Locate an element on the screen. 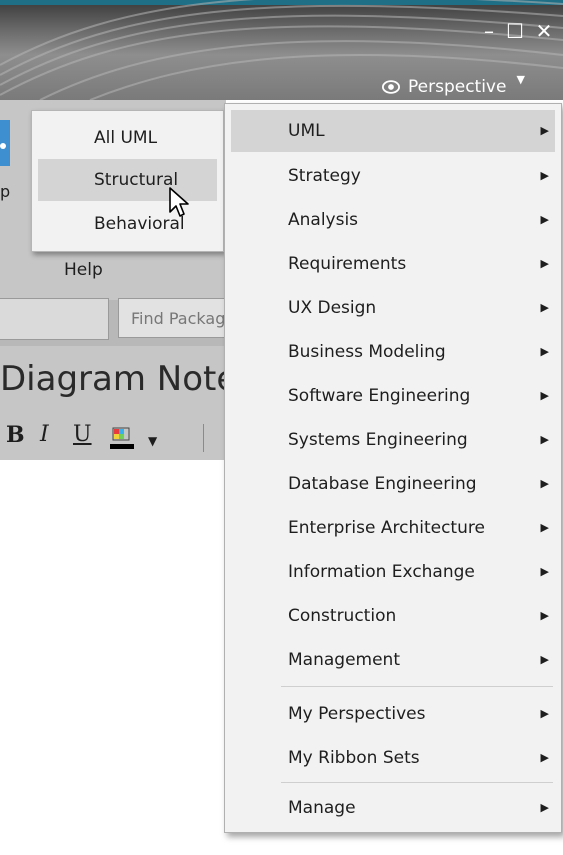  menu-item-label: Enterprise Architecture is located at coordinates (386, 528).